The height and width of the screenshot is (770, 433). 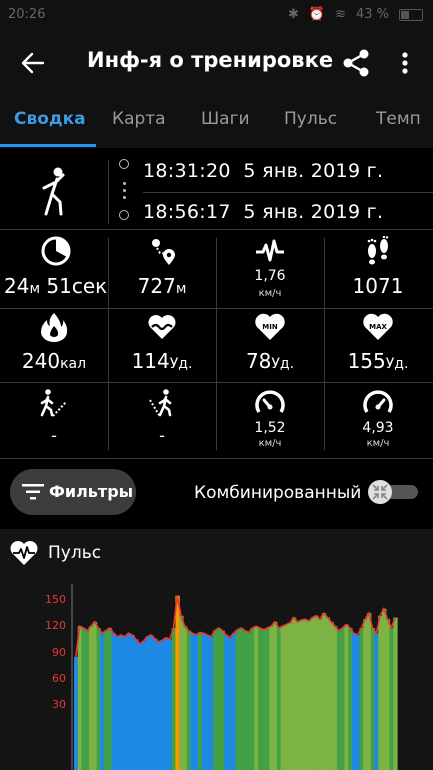 What do you see at coordinates (283, 364) in the screenshot?
I see `min-heart-rate-unit: Уд.` at bounding box center [283, 364].